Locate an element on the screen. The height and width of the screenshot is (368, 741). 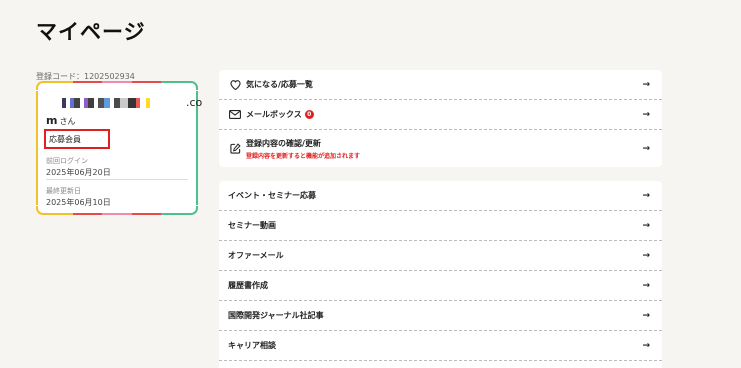
menu-item-label: セミナー動画 is located at coordinates (252, 225).